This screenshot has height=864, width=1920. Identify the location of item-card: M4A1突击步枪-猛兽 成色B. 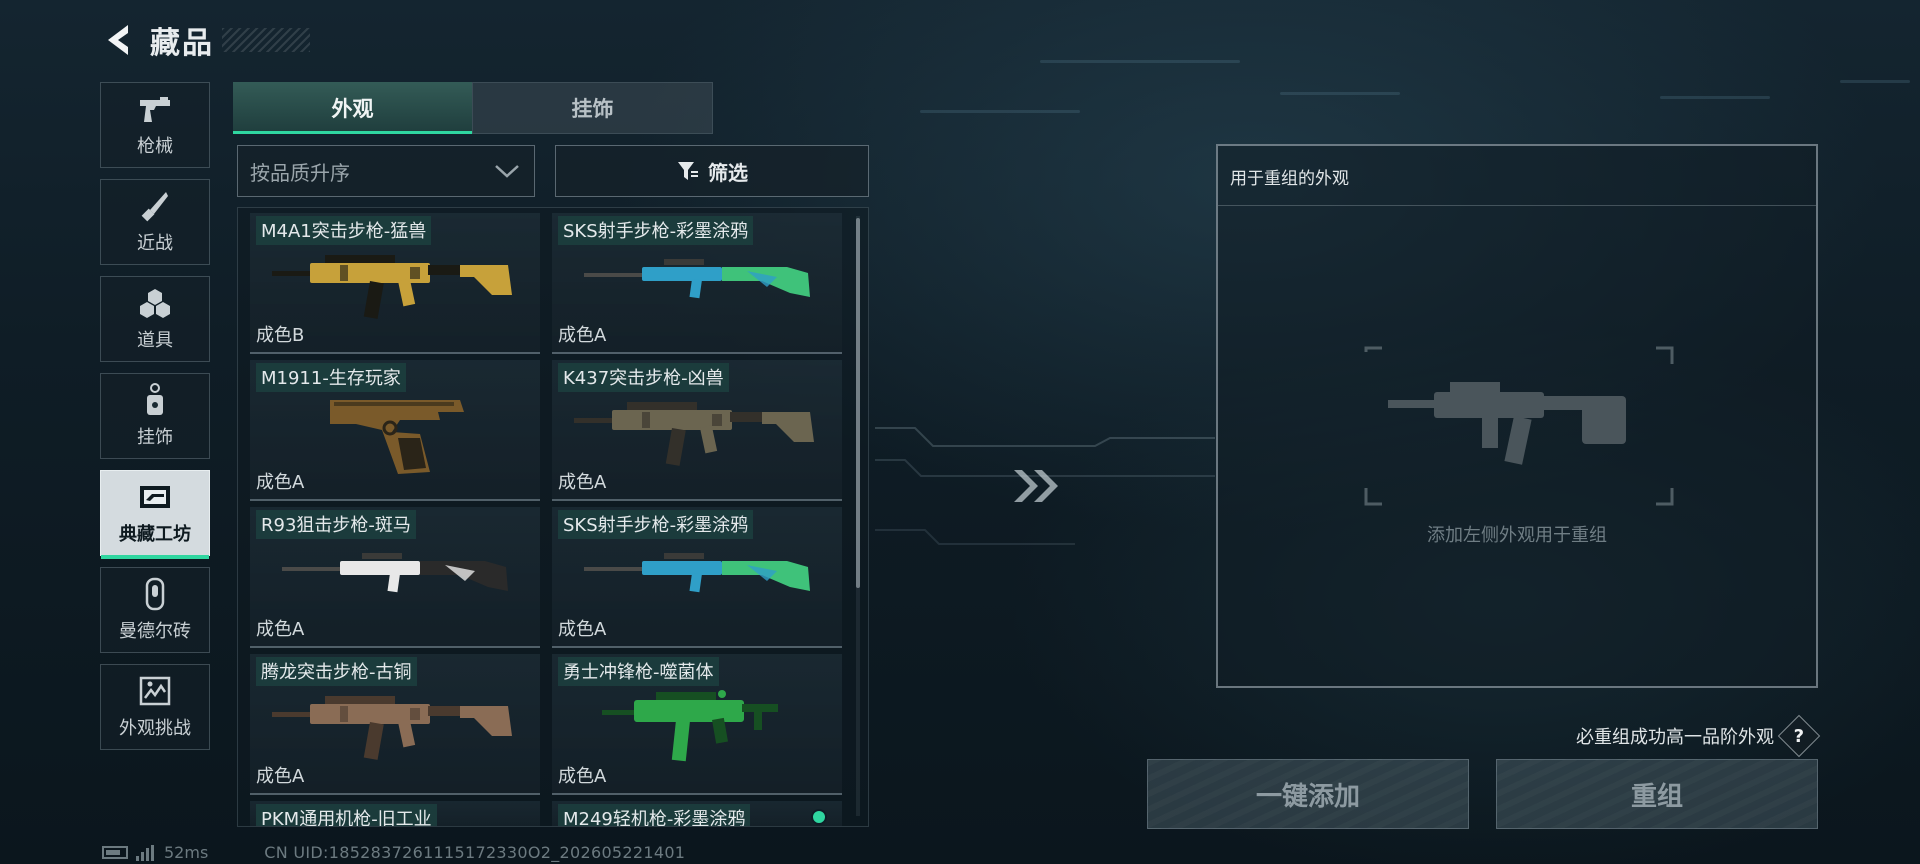
(395, 283).